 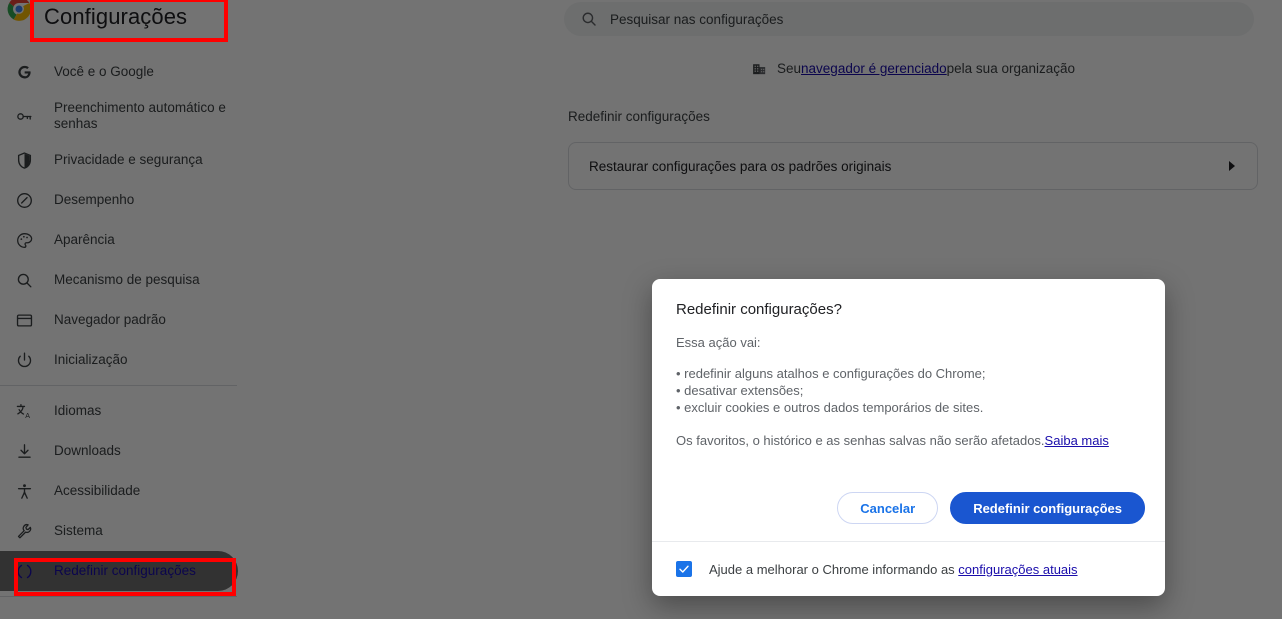 I want to click on managed-banner-link: navegador é gerenciado, so click(x=874, y=68).